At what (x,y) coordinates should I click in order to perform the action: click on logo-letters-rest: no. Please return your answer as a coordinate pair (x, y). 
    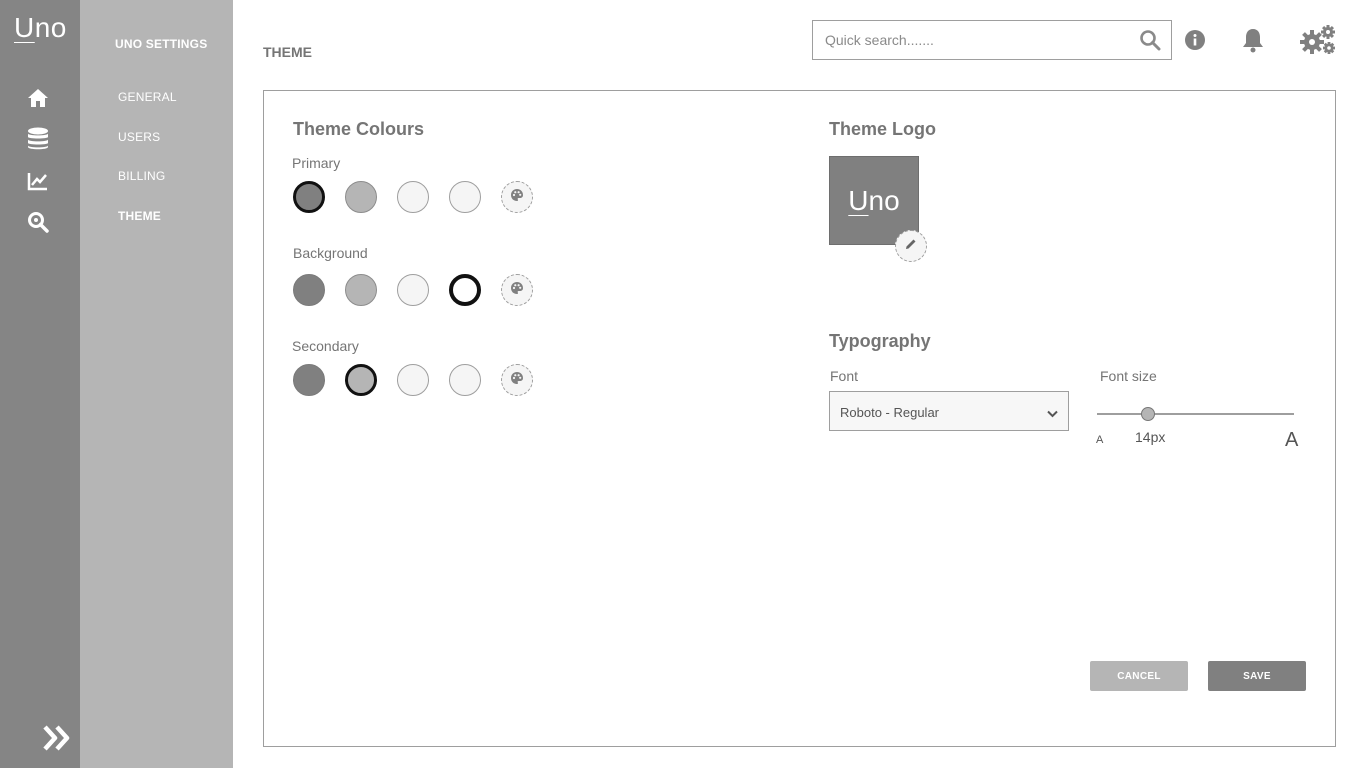
    Looking at the image, I should click on (50, 27).